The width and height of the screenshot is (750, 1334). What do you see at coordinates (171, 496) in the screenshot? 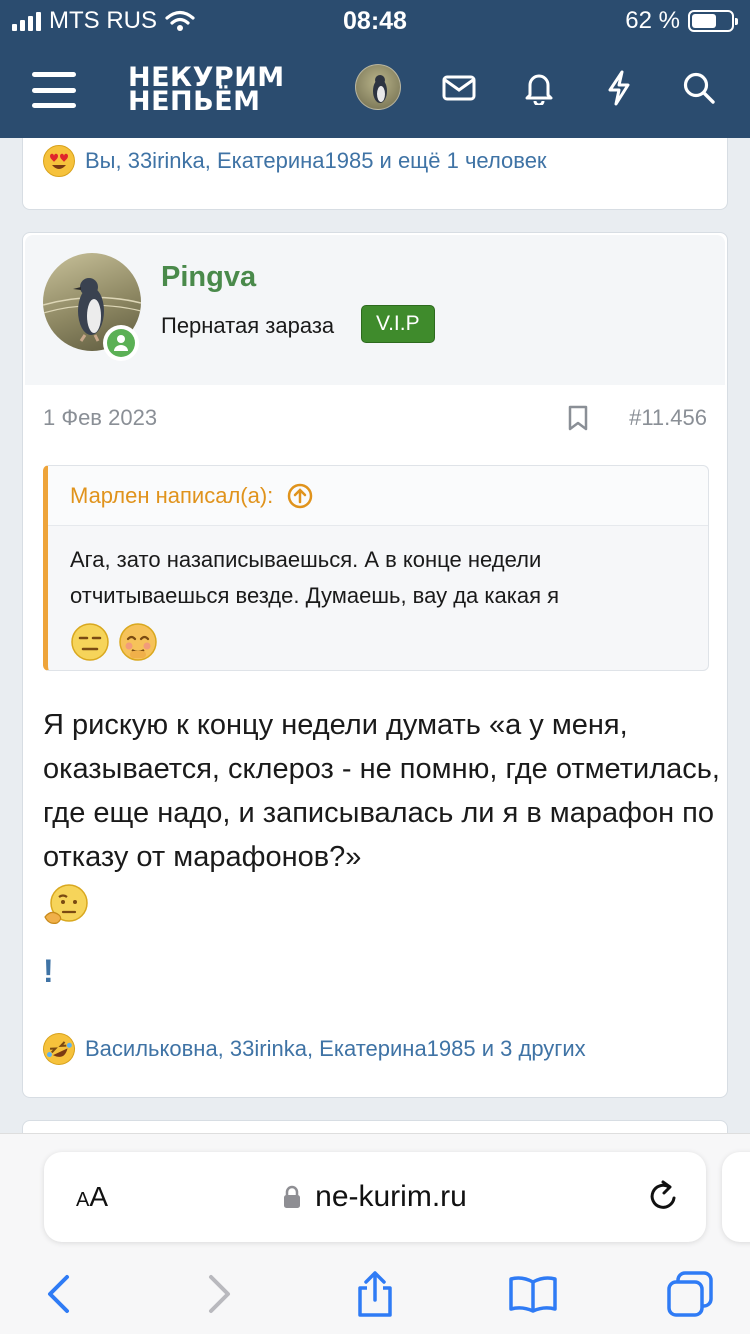
I see `quote-author: Марлен написал(а):` at bounding box center [171, 496].